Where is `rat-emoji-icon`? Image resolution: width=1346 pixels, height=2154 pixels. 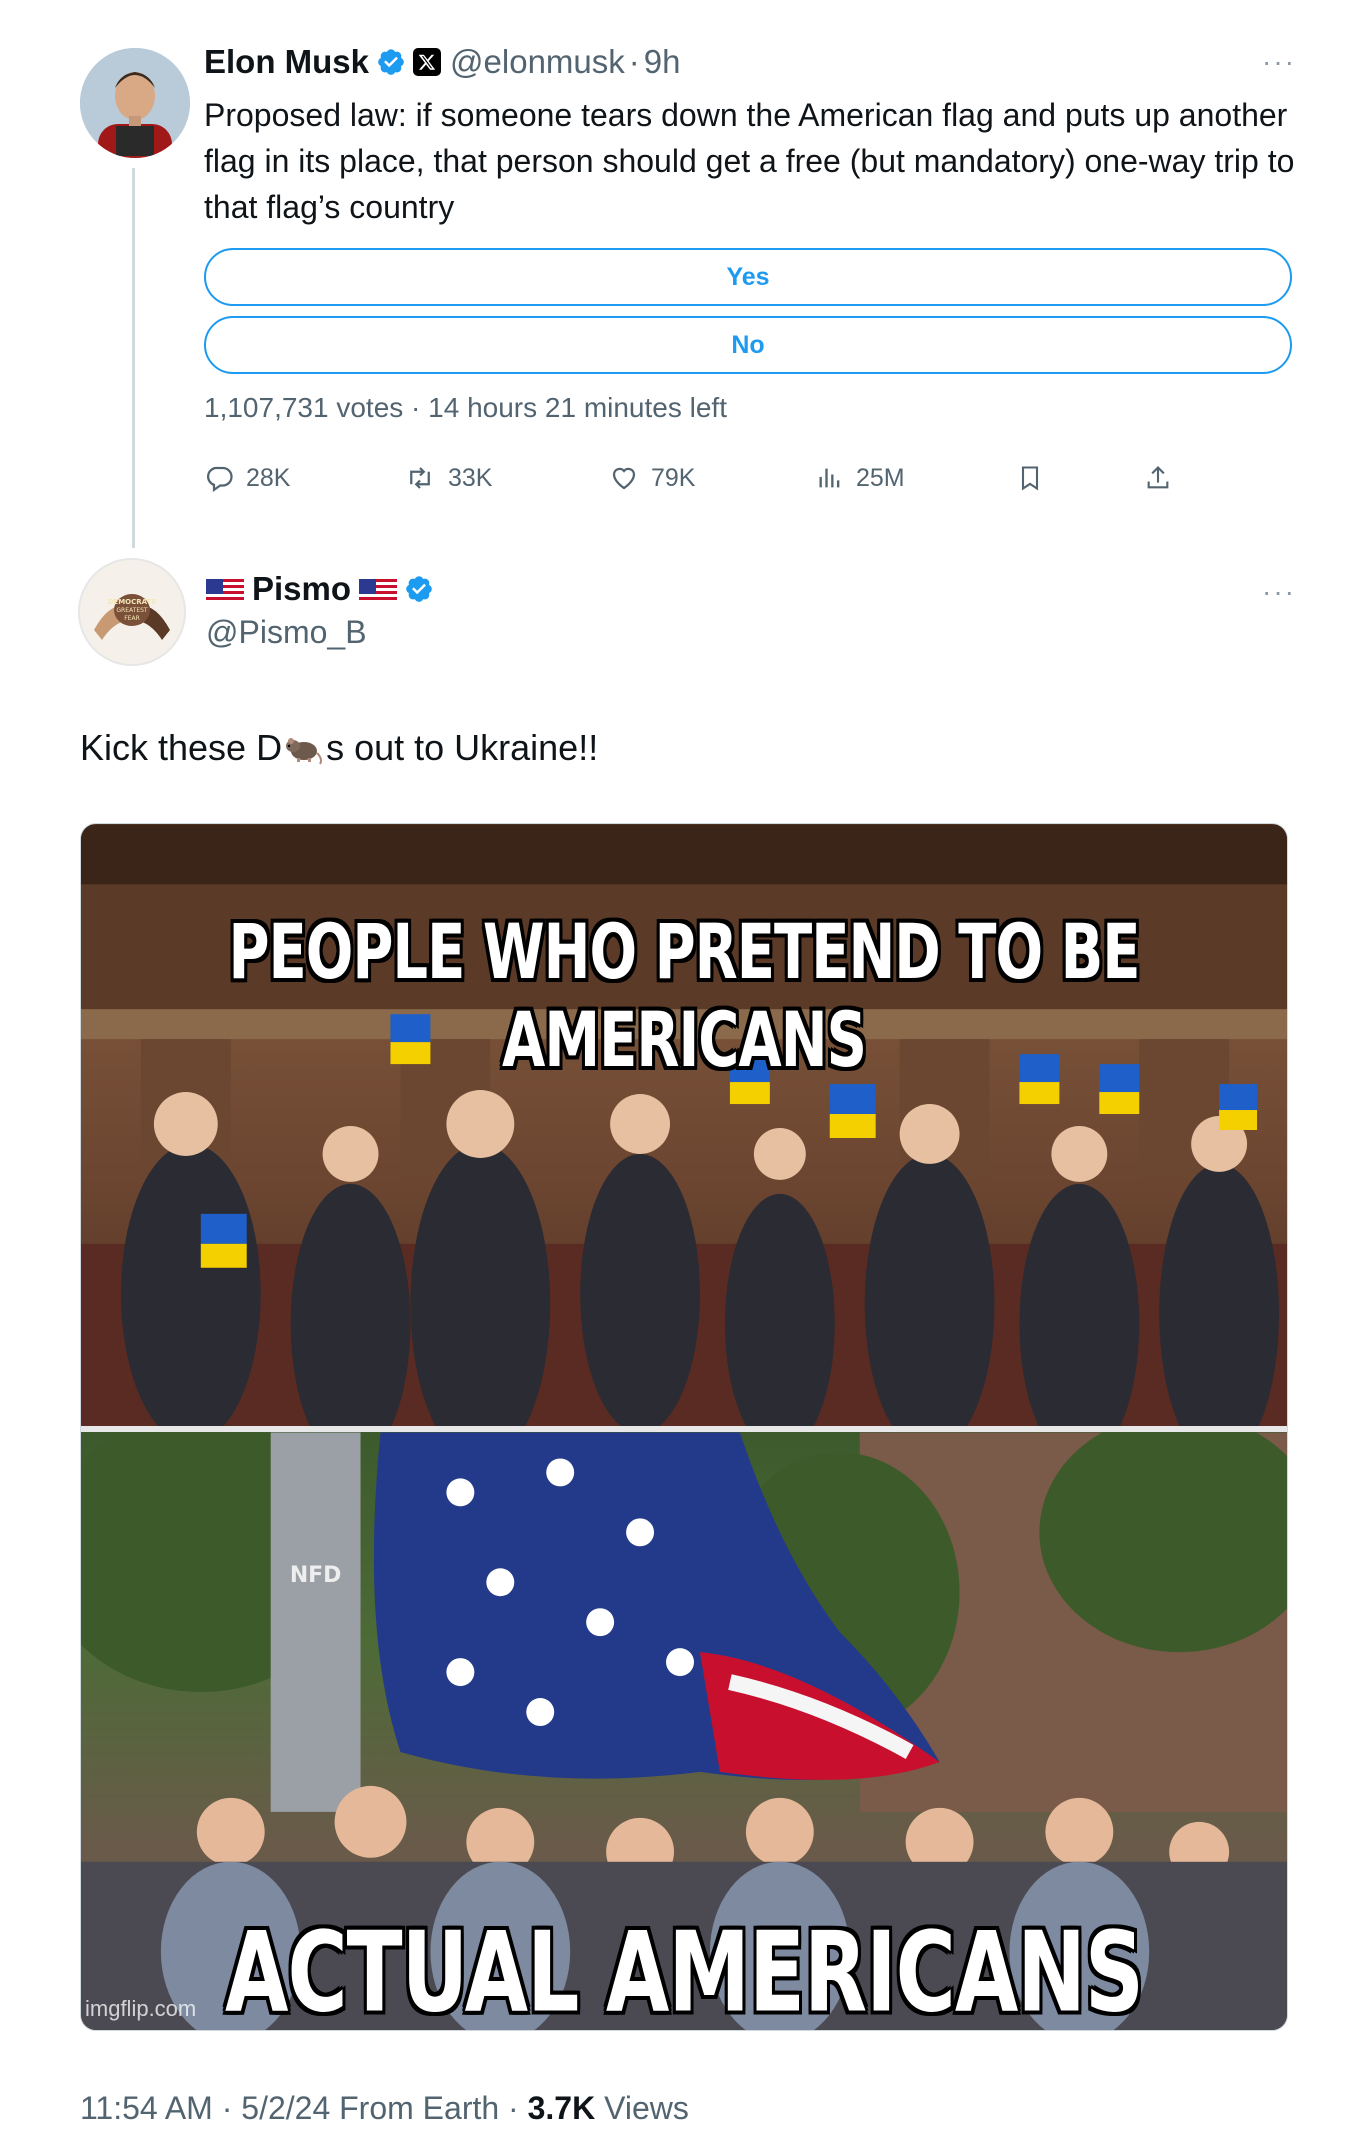 rat-emoji-icon is located at coordinates (304, 748).